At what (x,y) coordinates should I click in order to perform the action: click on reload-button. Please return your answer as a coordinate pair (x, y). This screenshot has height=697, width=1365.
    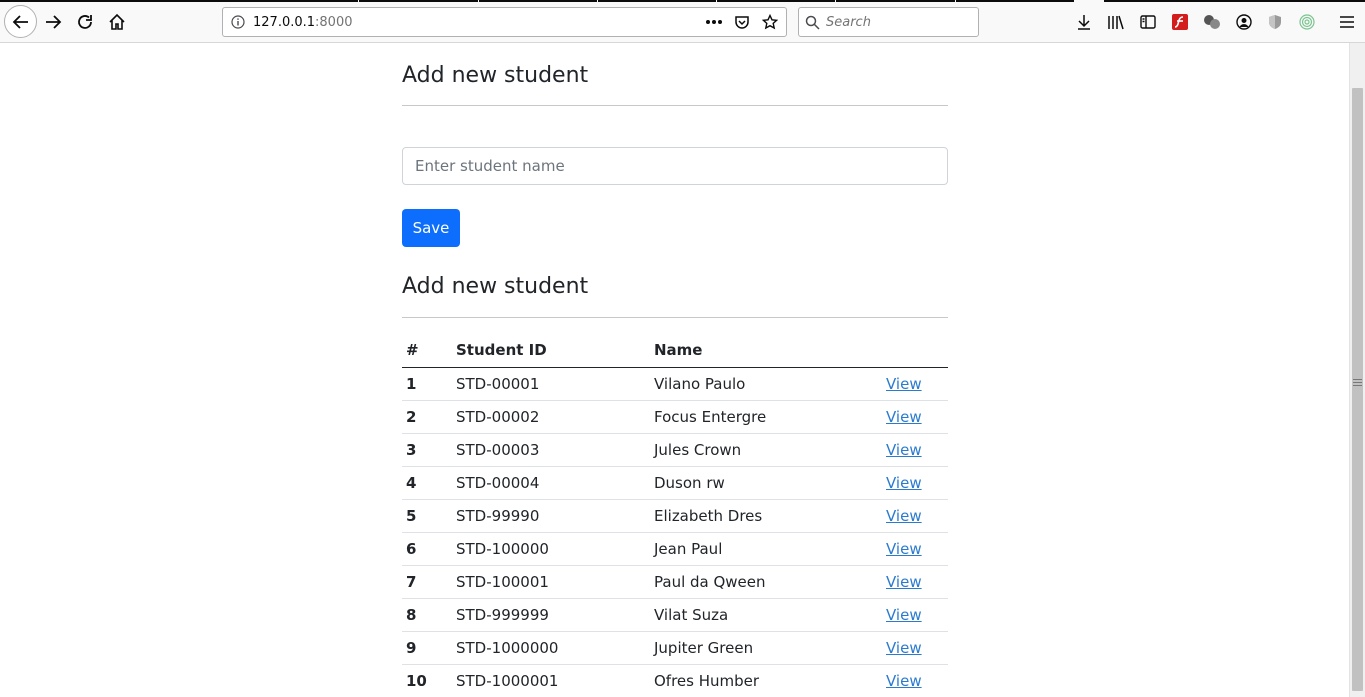
    Looking at the image, I should click on (85, 22).